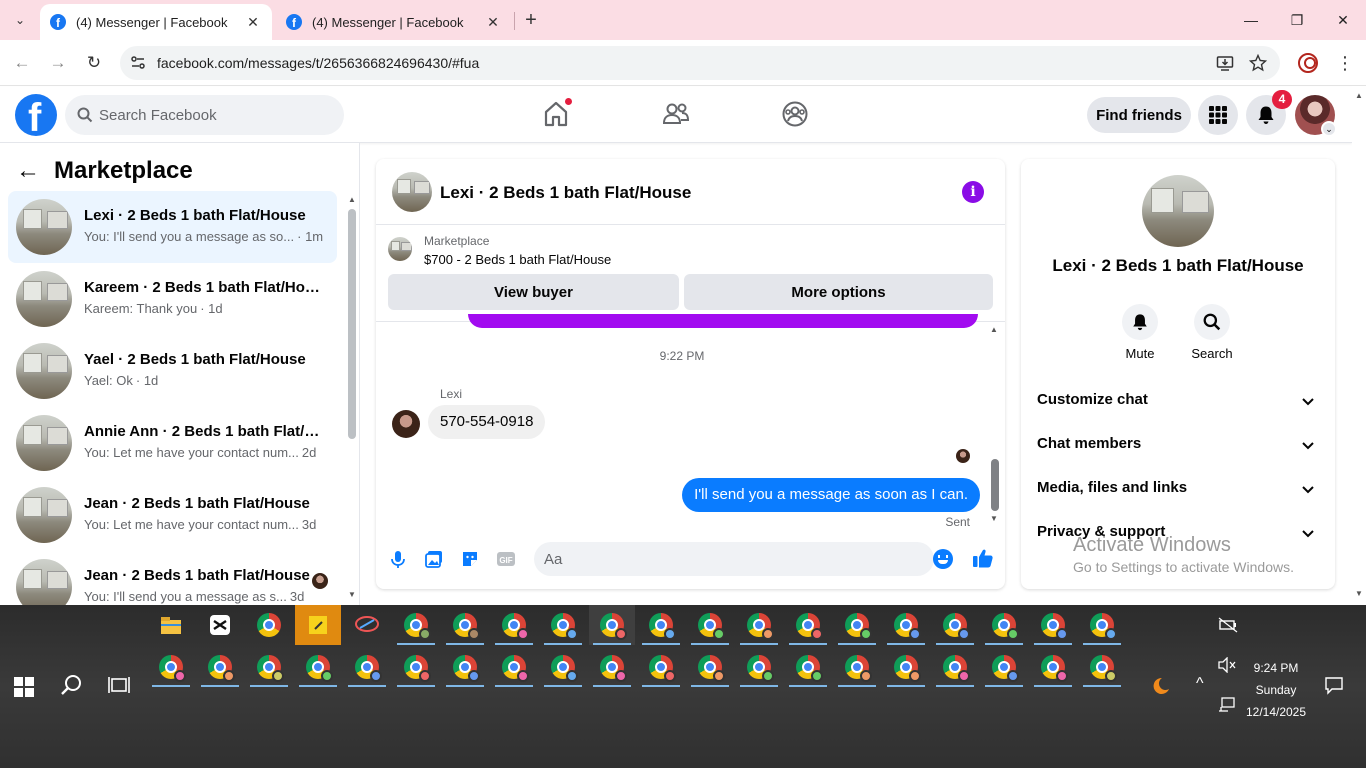  What do you see at coordinates (24, 687) in the screenshot?
I see `windows-start-icon` at bounding box center [24, 687].